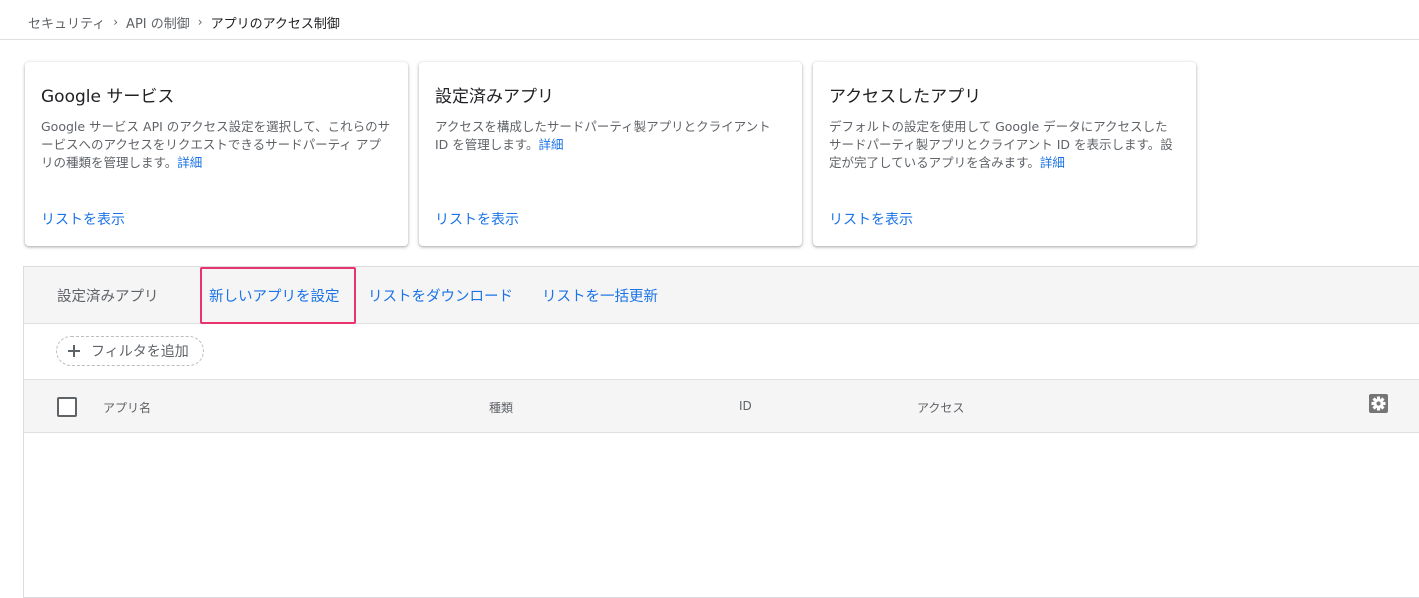 The image size is (1419, 598). Describe the element at coordinates (721, 352) in the screenshot. I see `filter-bar: フィルタを追加` at that location.